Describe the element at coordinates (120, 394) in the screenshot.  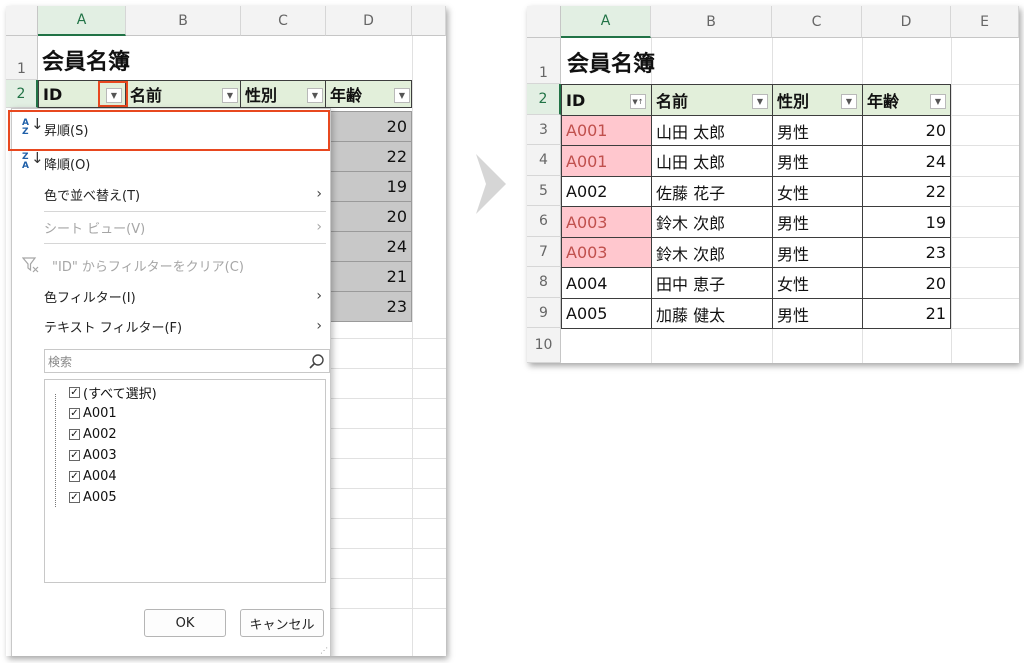
I see `filter-value-label: (すべて選択)` at that location.